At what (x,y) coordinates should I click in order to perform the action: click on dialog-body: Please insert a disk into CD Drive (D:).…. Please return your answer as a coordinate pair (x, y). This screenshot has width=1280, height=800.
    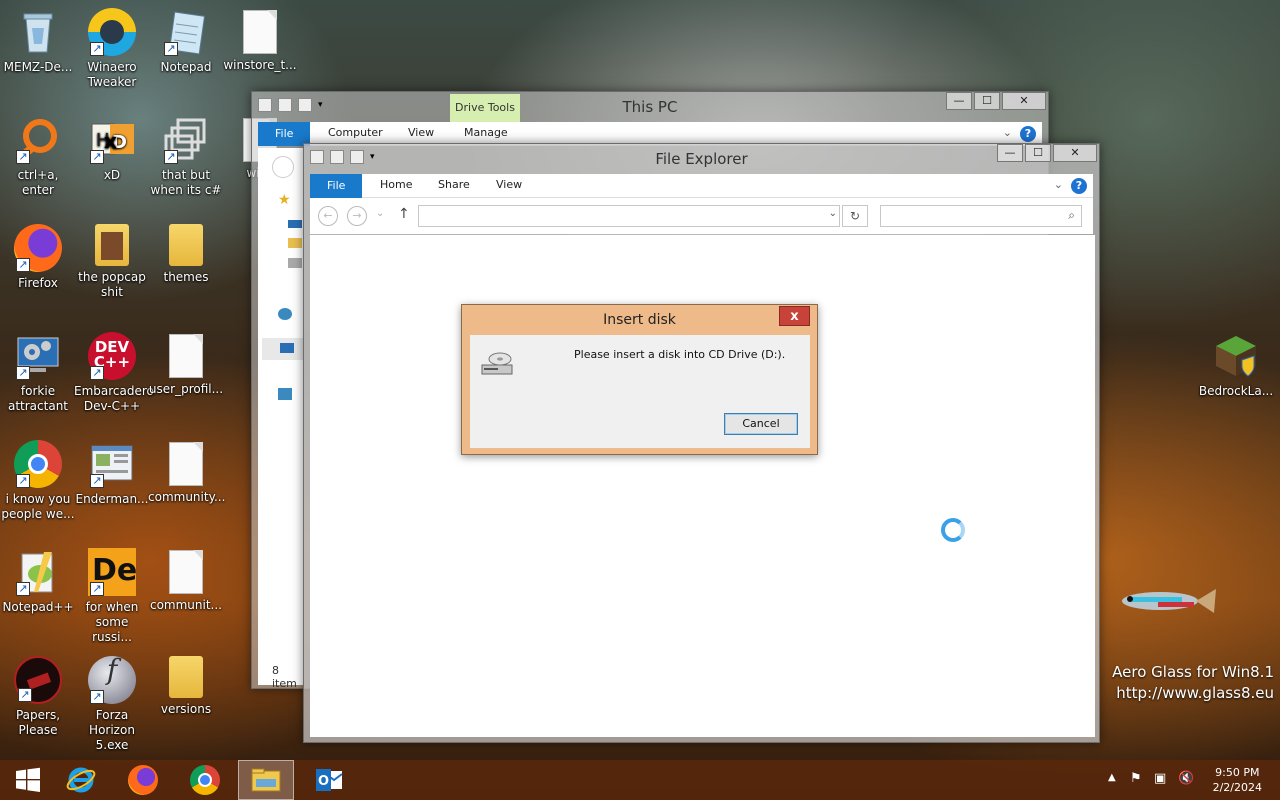
    Looking at the image, I should click on (640, 391).